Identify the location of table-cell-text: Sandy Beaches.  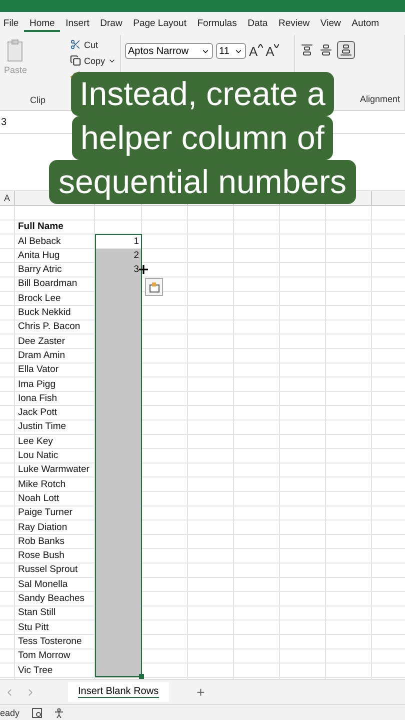
(51, 599).